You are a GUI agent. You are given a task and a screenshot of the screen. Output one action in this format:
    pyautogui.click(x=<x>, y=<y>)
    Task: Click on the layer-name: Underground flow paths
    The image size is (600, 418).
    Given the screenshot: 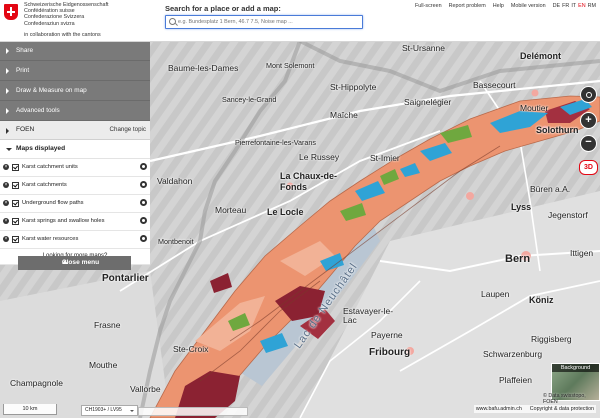 What is the action you would take?
    pyautogui.click(x=53, y=203)
    